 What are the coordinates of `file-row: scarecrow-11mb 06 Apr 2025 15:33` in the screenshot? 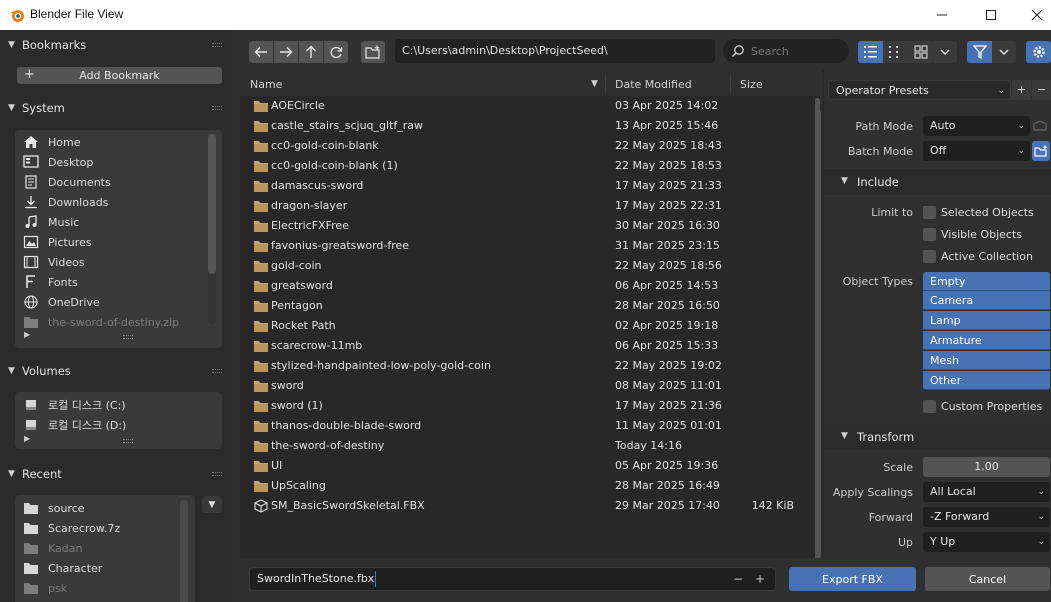 It's located at (526, 346).